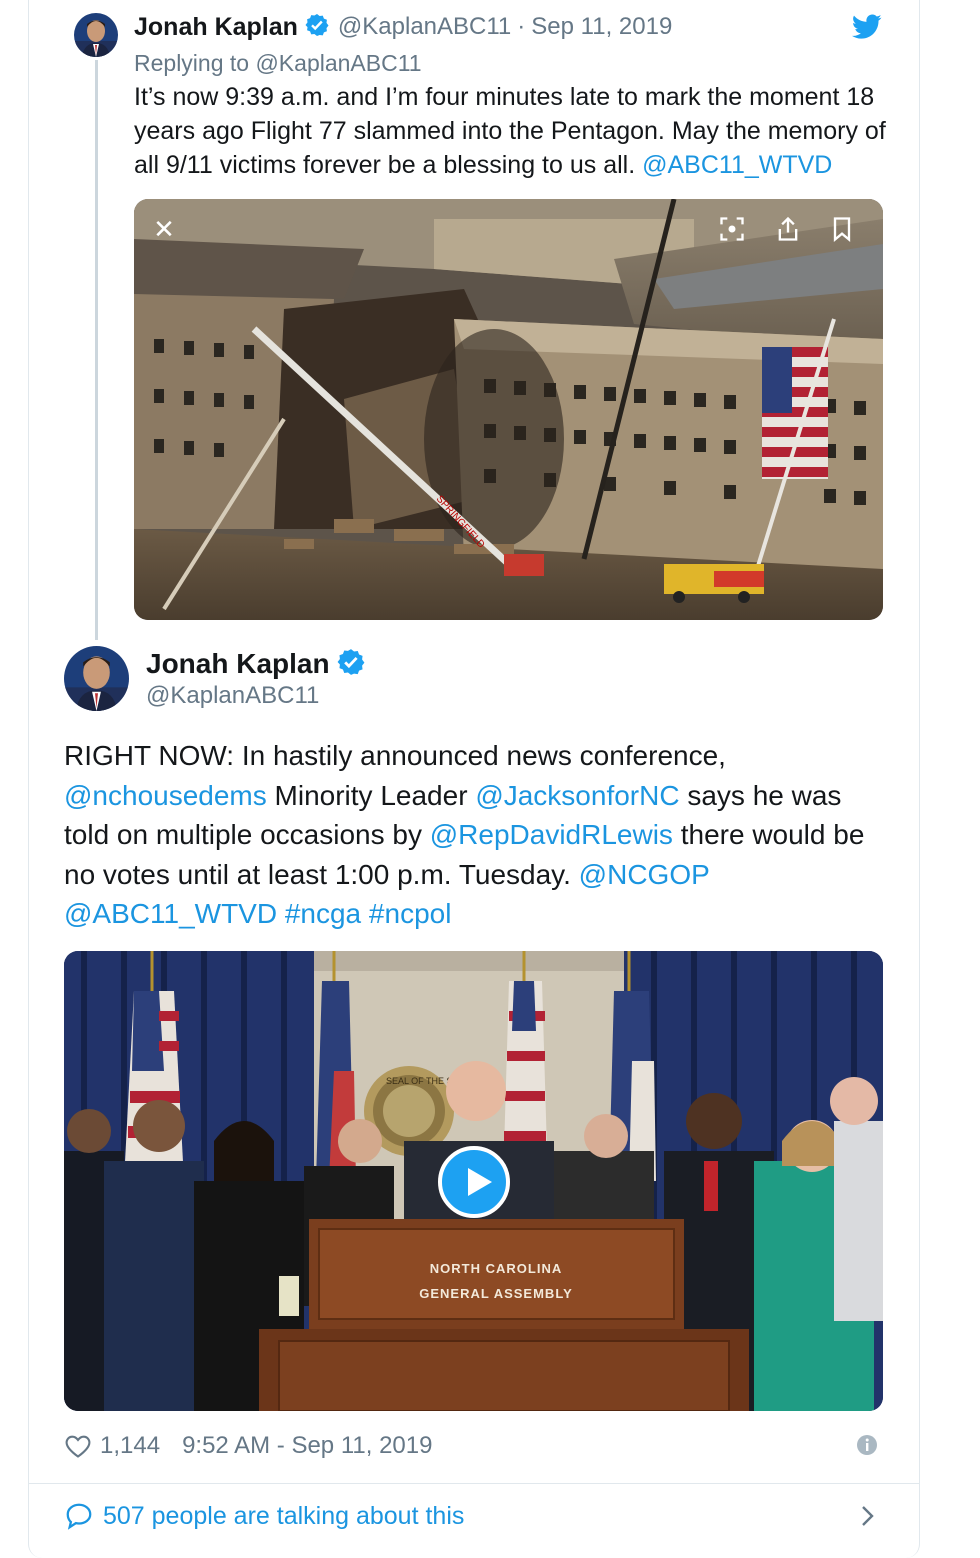 The width and height of the screenshot is (980, 1558). I want to click on reply-author-row: Jonah Kaplan @KaplanABC11 · Sep 11, 2019, so click(403, 27).